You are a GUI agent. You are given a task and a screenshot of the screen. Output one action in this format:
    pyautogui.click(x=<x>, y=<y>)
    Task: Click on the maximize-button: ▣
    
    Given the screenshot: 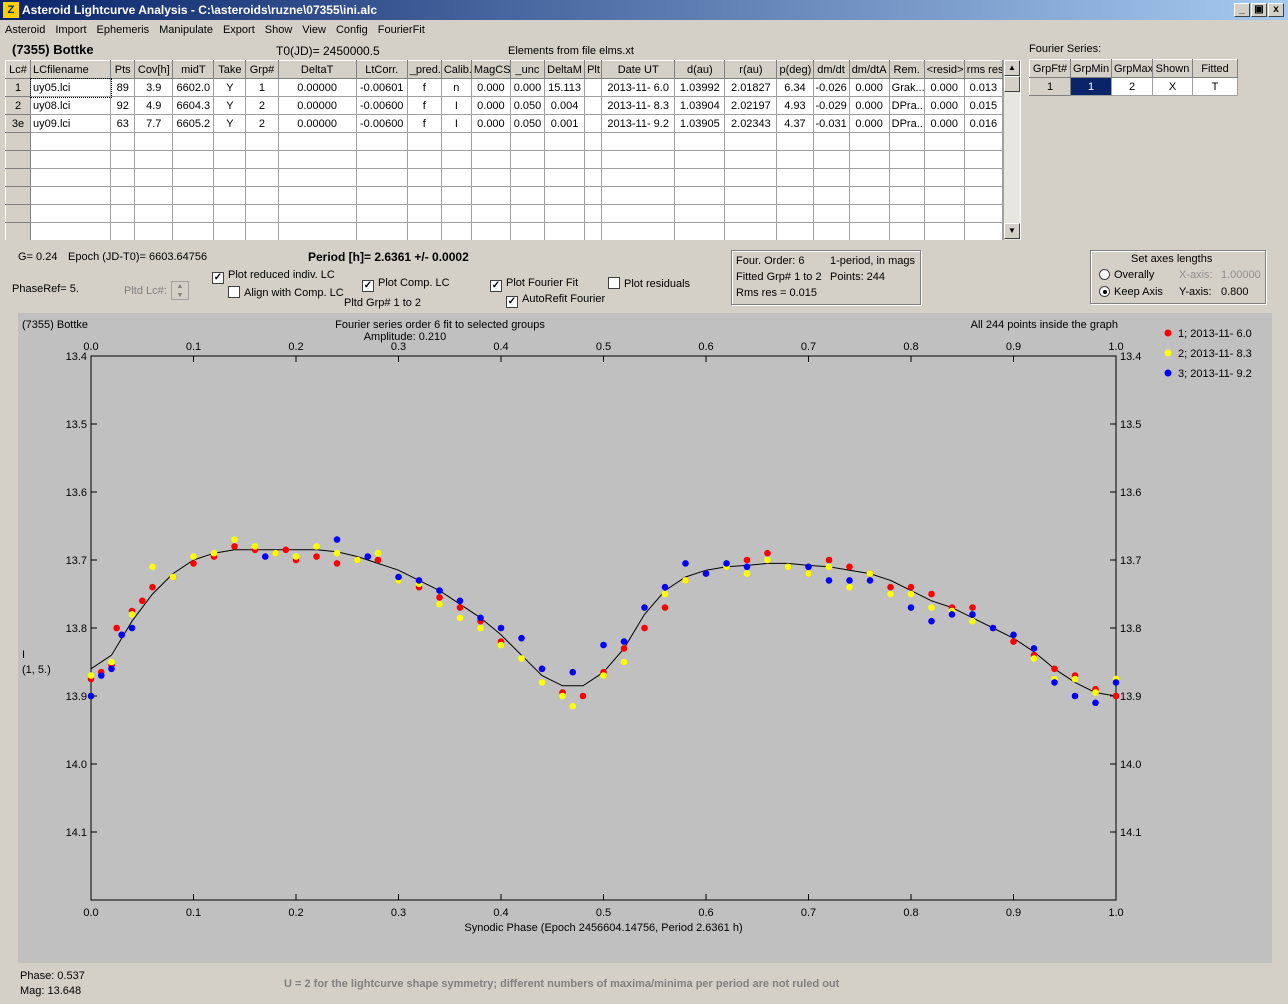 What is the action you would take?
    pyautogui.click(x=1259, y=10)
    